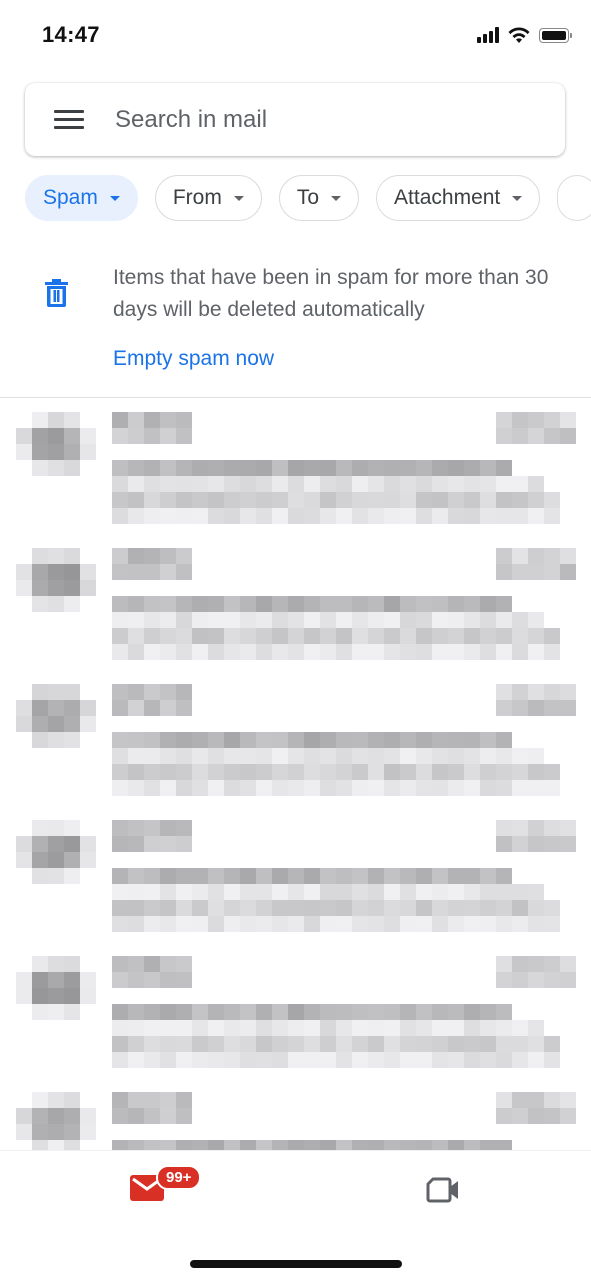 The height and width of the screenshot is (1281, 591). I want to click on empty-spam-button: Empty spam now, so click(193, 359).